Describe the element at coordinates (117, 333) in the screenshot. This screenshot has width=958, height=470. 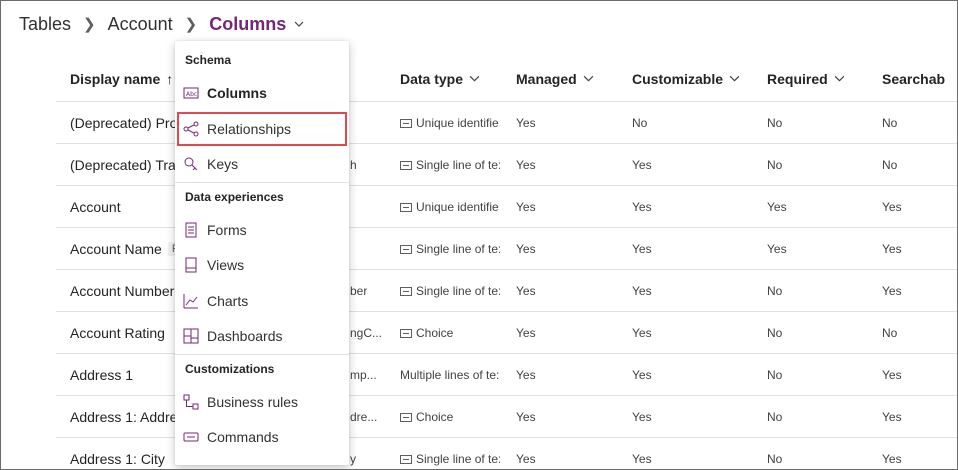
I see `cell-display-name-text: Account Rating` at that location.